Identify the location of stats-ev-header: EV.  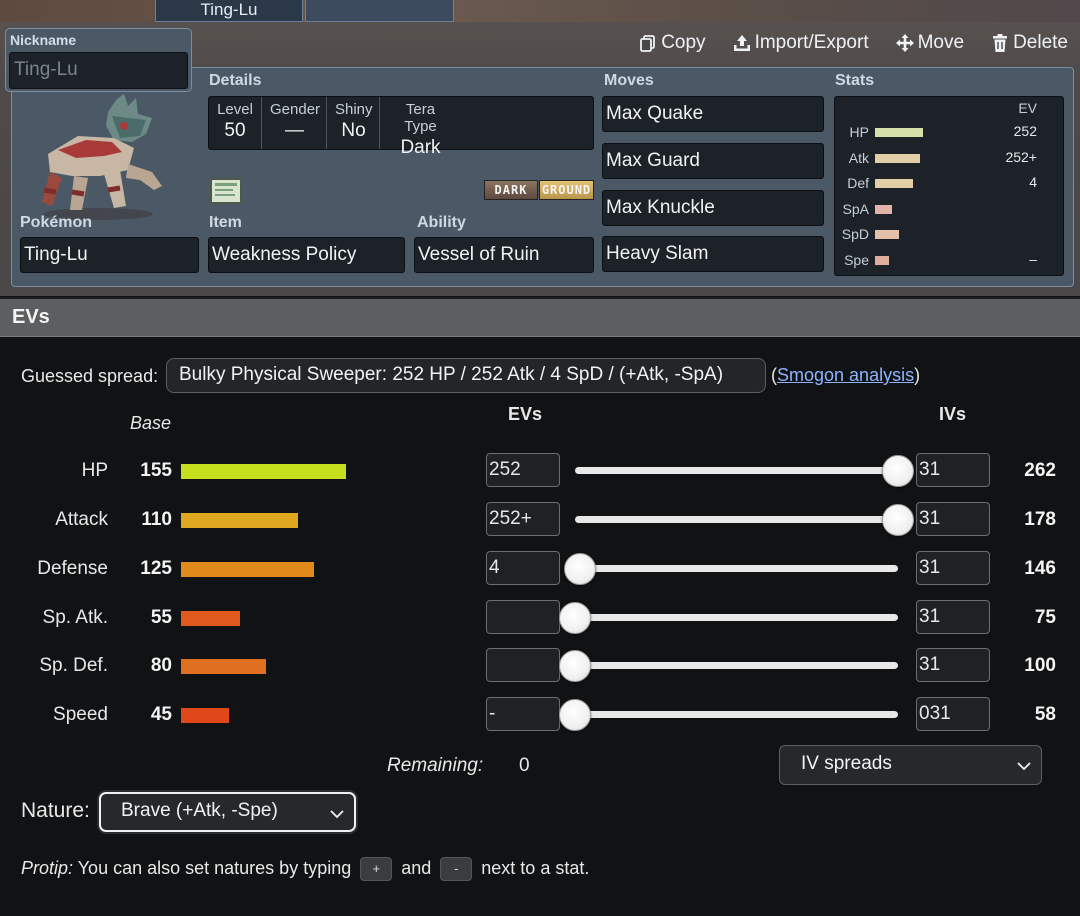
(1027, 108).